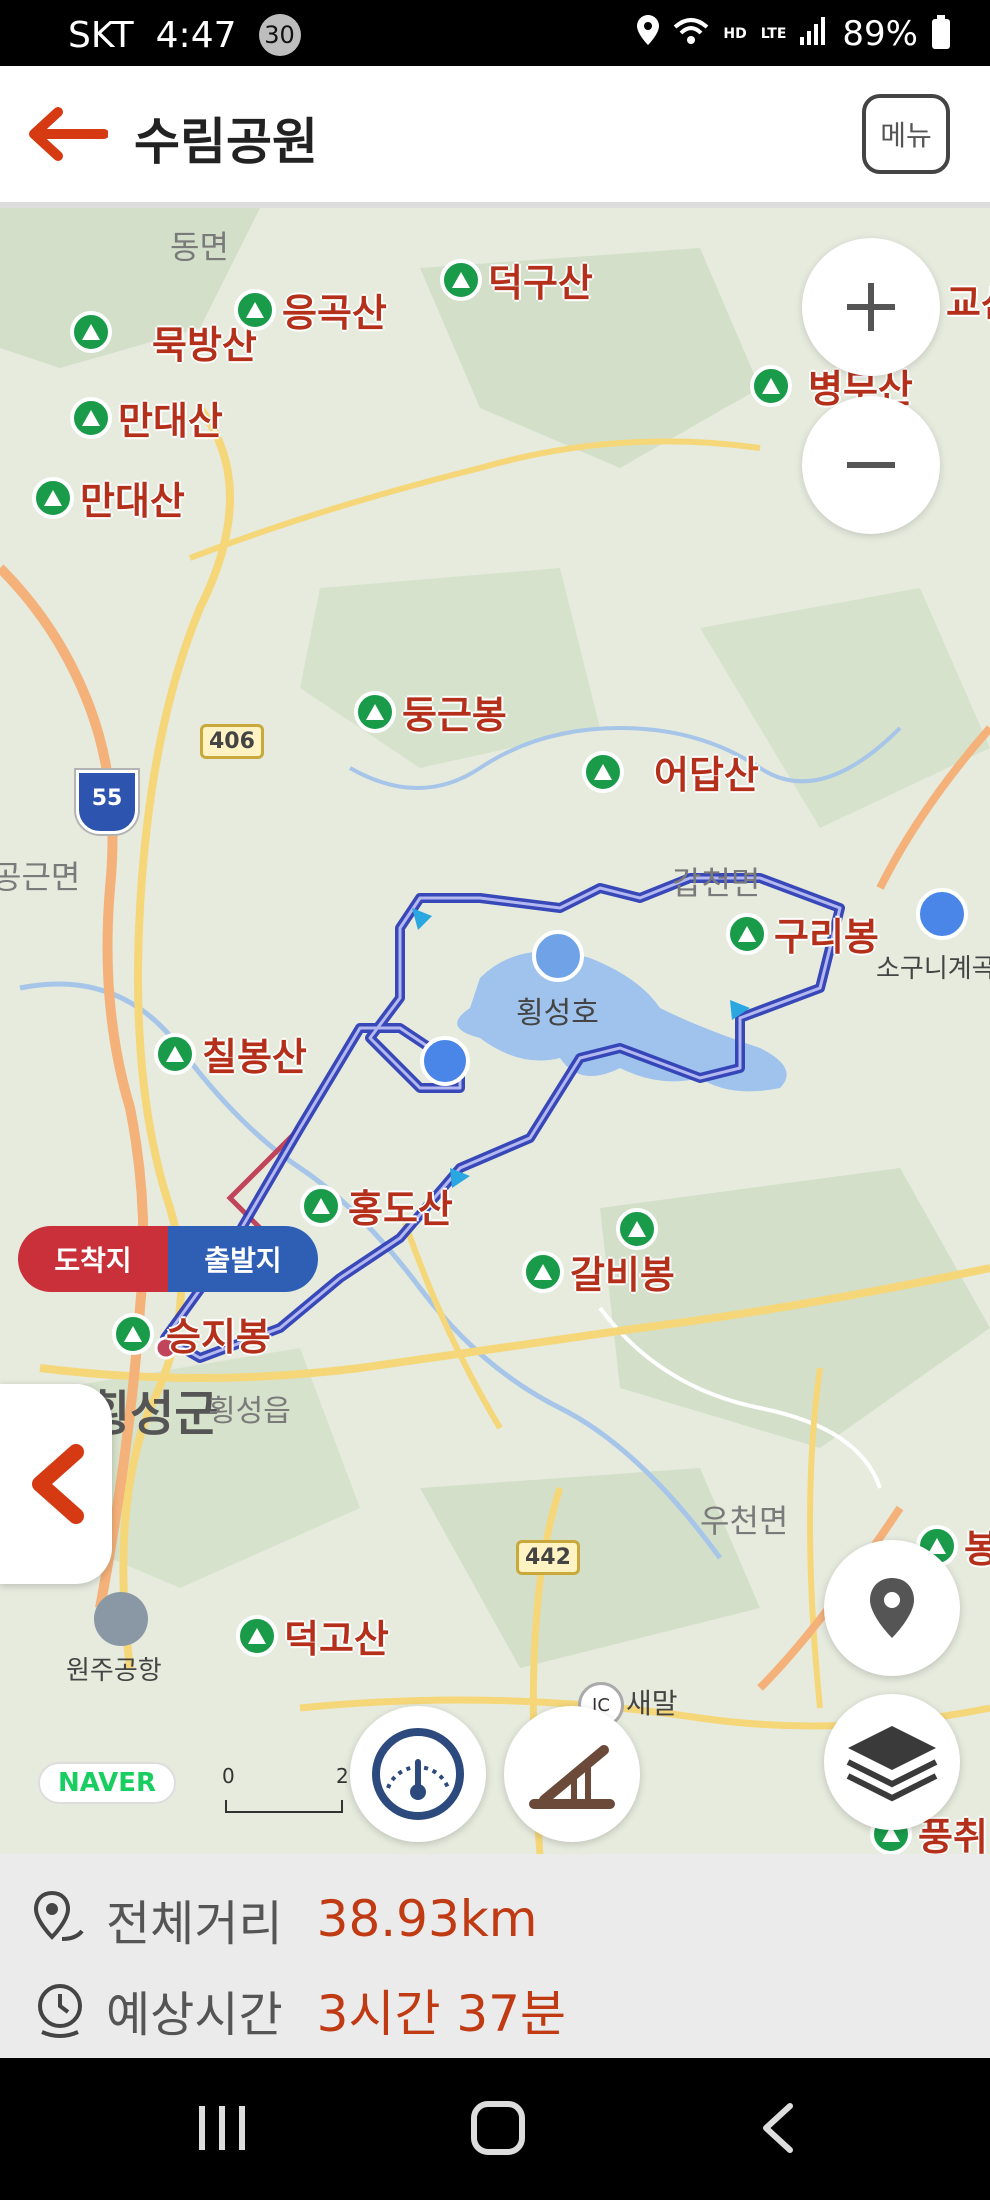 This screenshot has width=990, height=2200. Describe the element at coordinates (495, 1956) in the screenshot. I see `route-summary-panel: 전체거리 38.93km 예상시간 3시간 37분` at that location.